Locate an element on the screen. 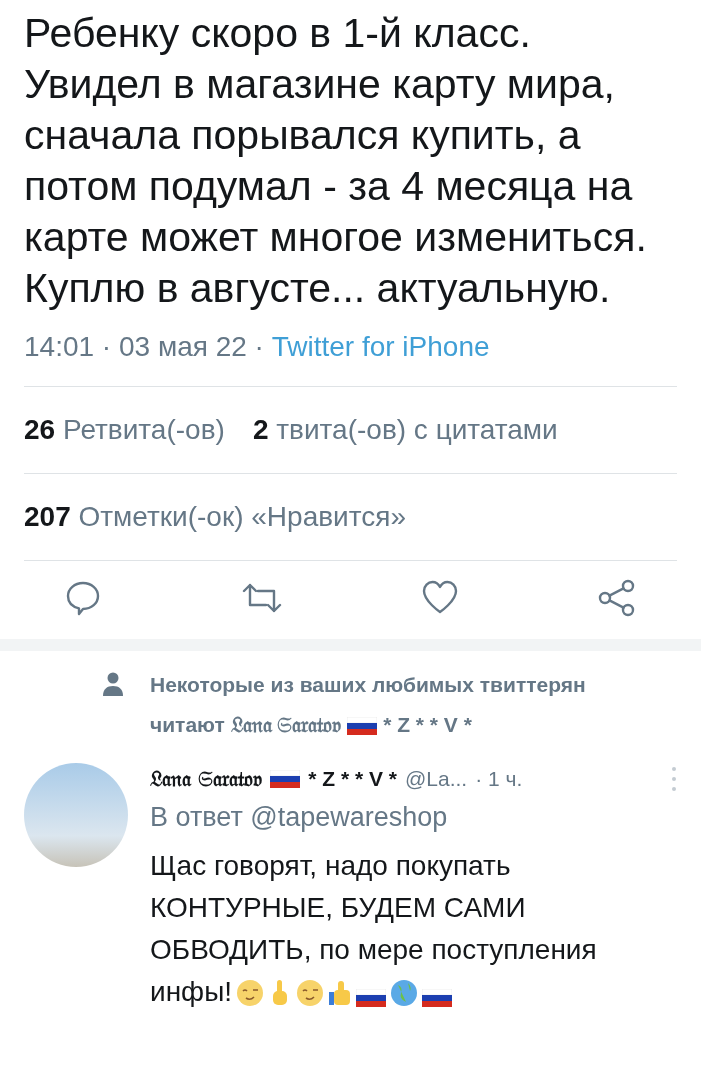 This screenshot has height=1080, width=701. reply-icon is located at coordinates (83, 598).